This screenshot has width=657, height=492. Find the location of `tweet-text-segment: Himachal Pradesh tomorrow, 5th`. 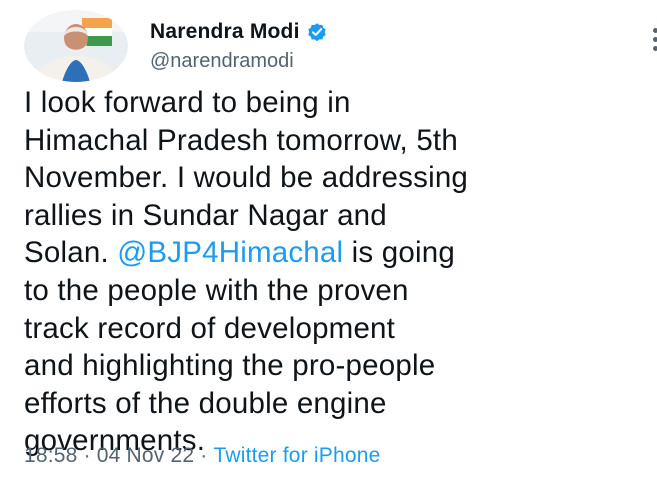

tweet-text-segment: Himachal Pradesh tomorrow, 5th is located at coordinates (241, 140).